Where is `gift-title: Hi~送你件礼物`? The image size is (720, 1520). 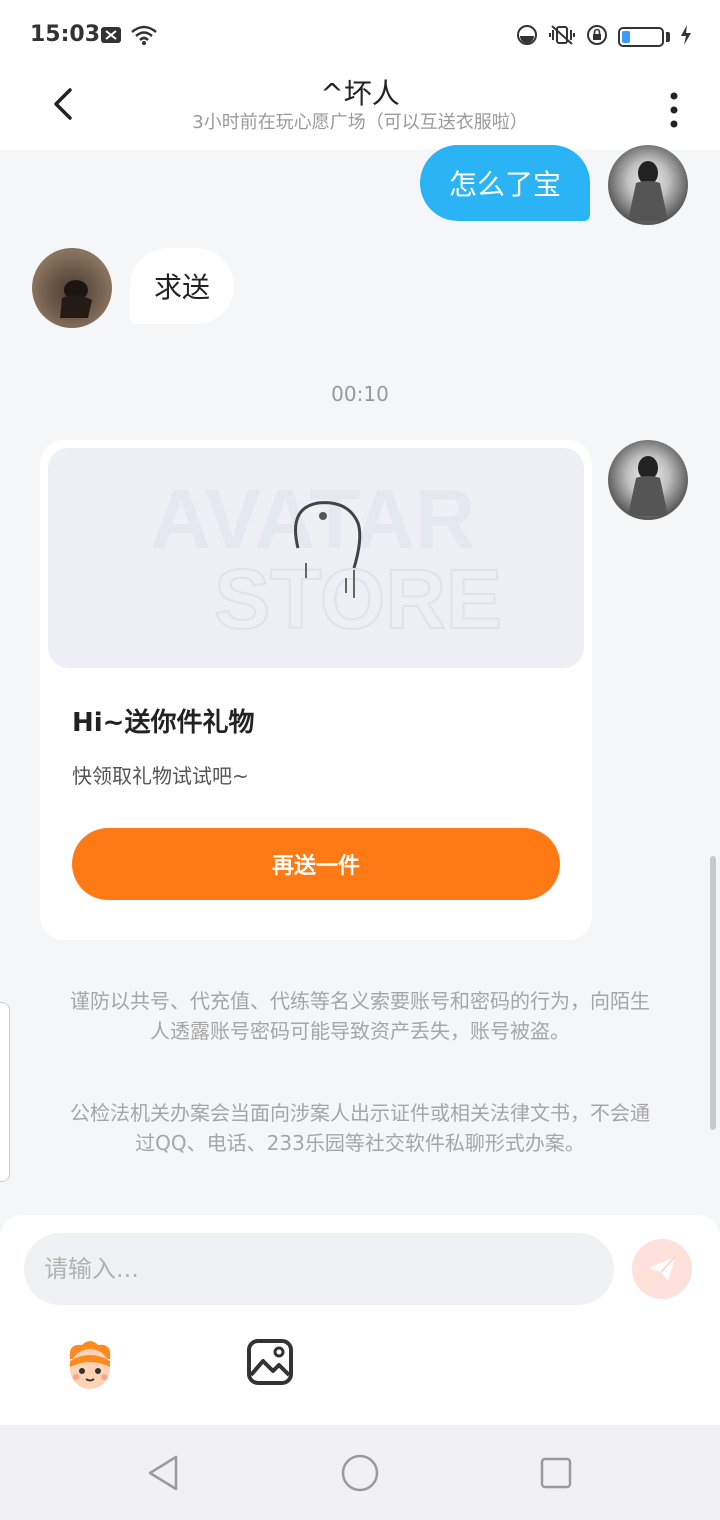 gift-title: Hi~送你件礼物 is located at coordinates (163, 723).